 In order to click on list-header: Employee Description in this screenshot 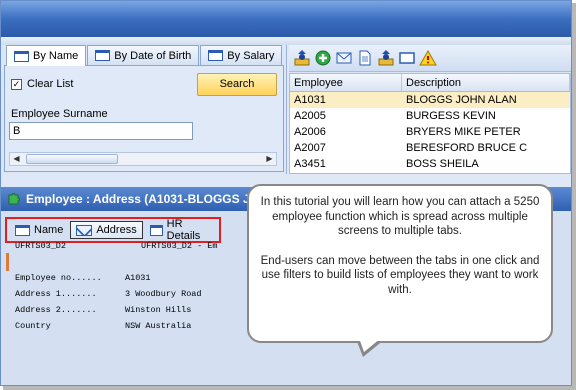, I will do `click(430, 83)`.